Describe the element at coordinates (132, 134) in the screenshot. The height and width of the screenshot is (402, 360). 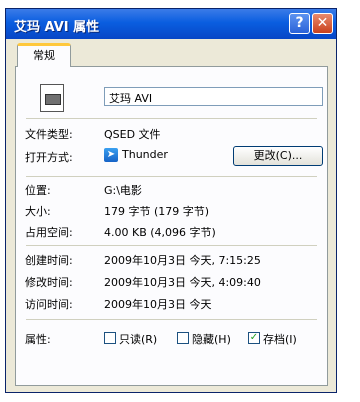
I see `file-type-value: QSED 文件` at that location.